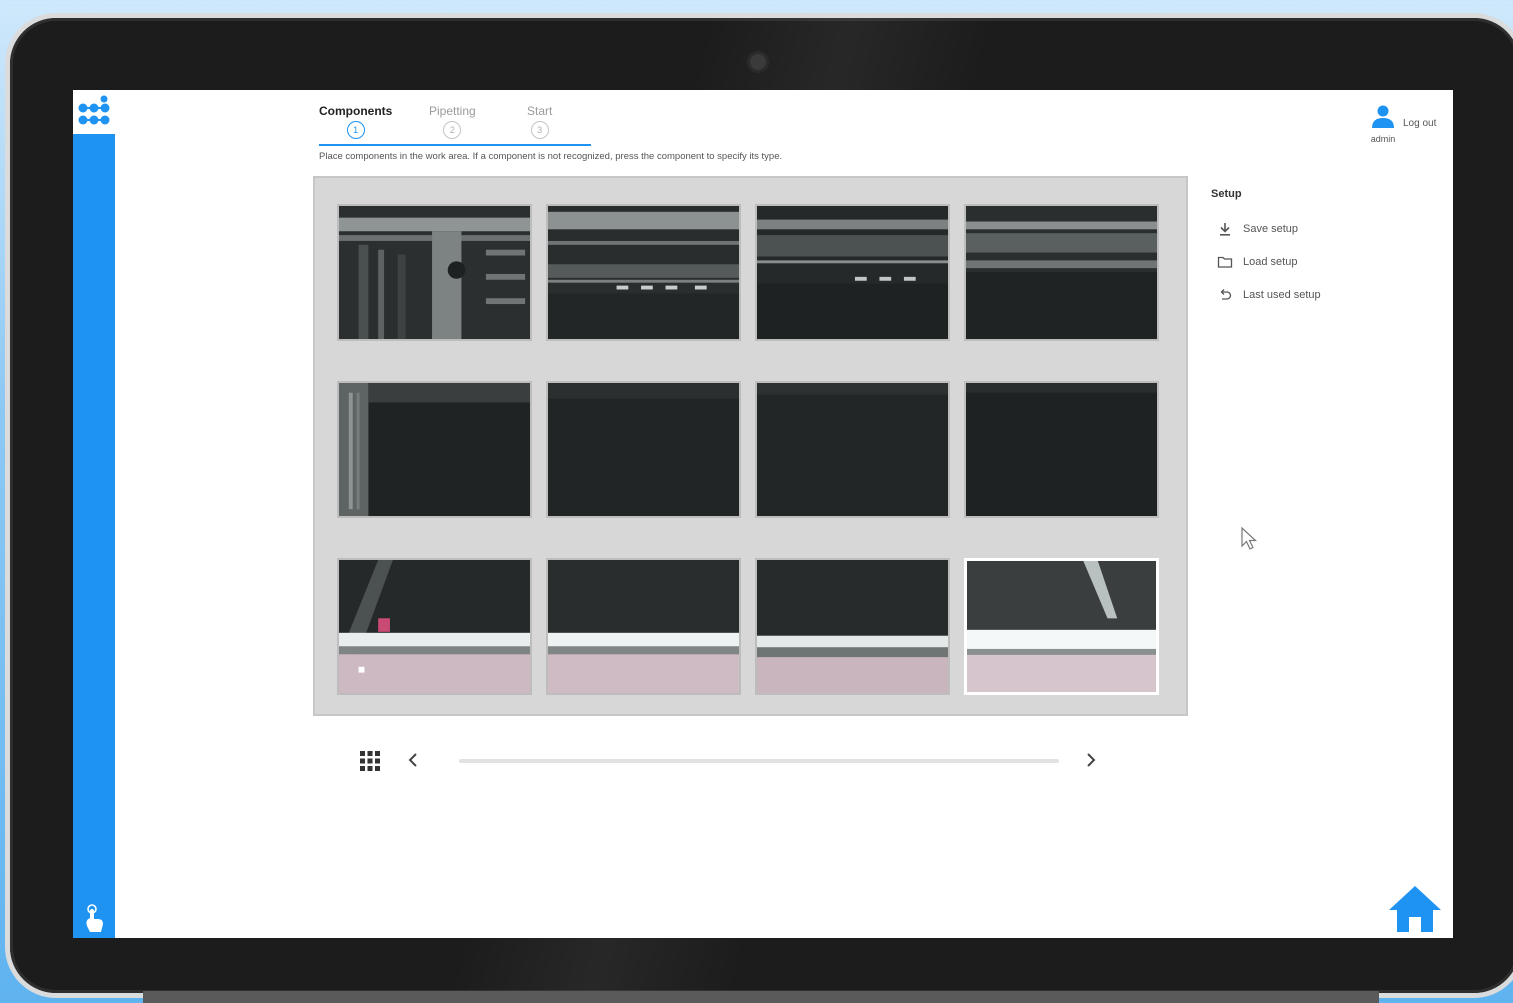 The width and height of the screenshot is (1513, 1003). Describe the element at coordinates (1249, 538) in the screenshot. I see `mouse-cursor-icon` at that location.